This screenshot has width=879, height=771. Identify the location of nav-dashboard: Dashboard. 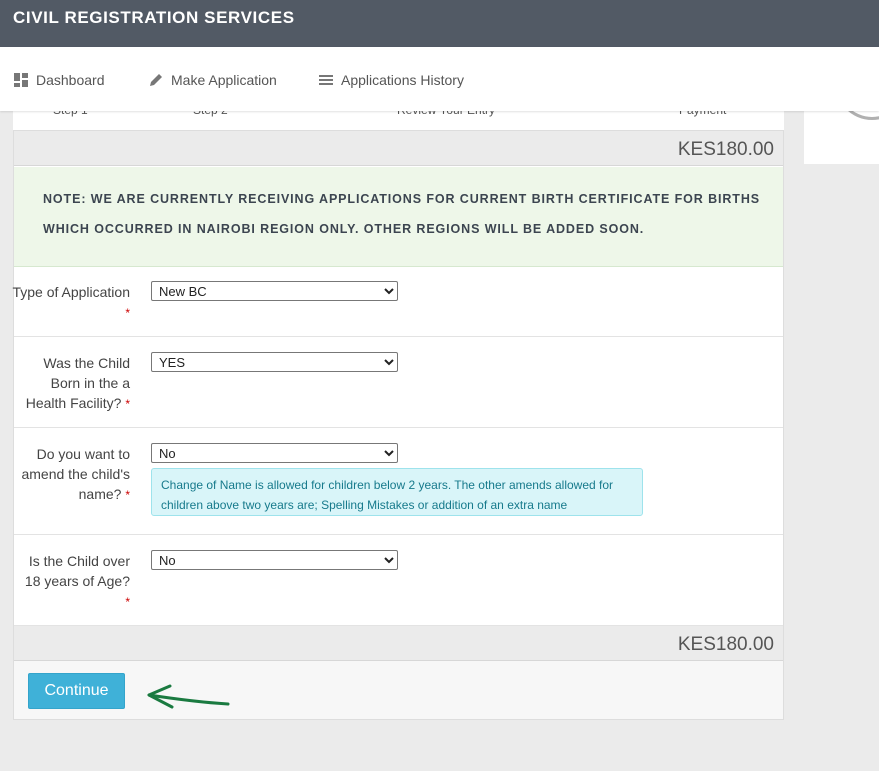
(59, 80).